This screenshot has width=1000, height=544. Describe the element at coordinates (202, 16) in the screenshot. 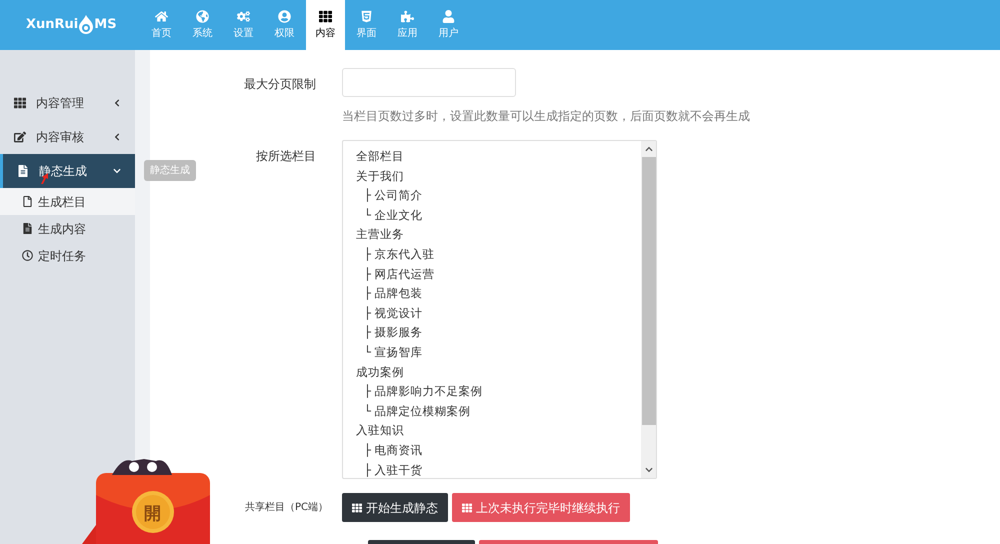

I see `globe-icon` at that location.